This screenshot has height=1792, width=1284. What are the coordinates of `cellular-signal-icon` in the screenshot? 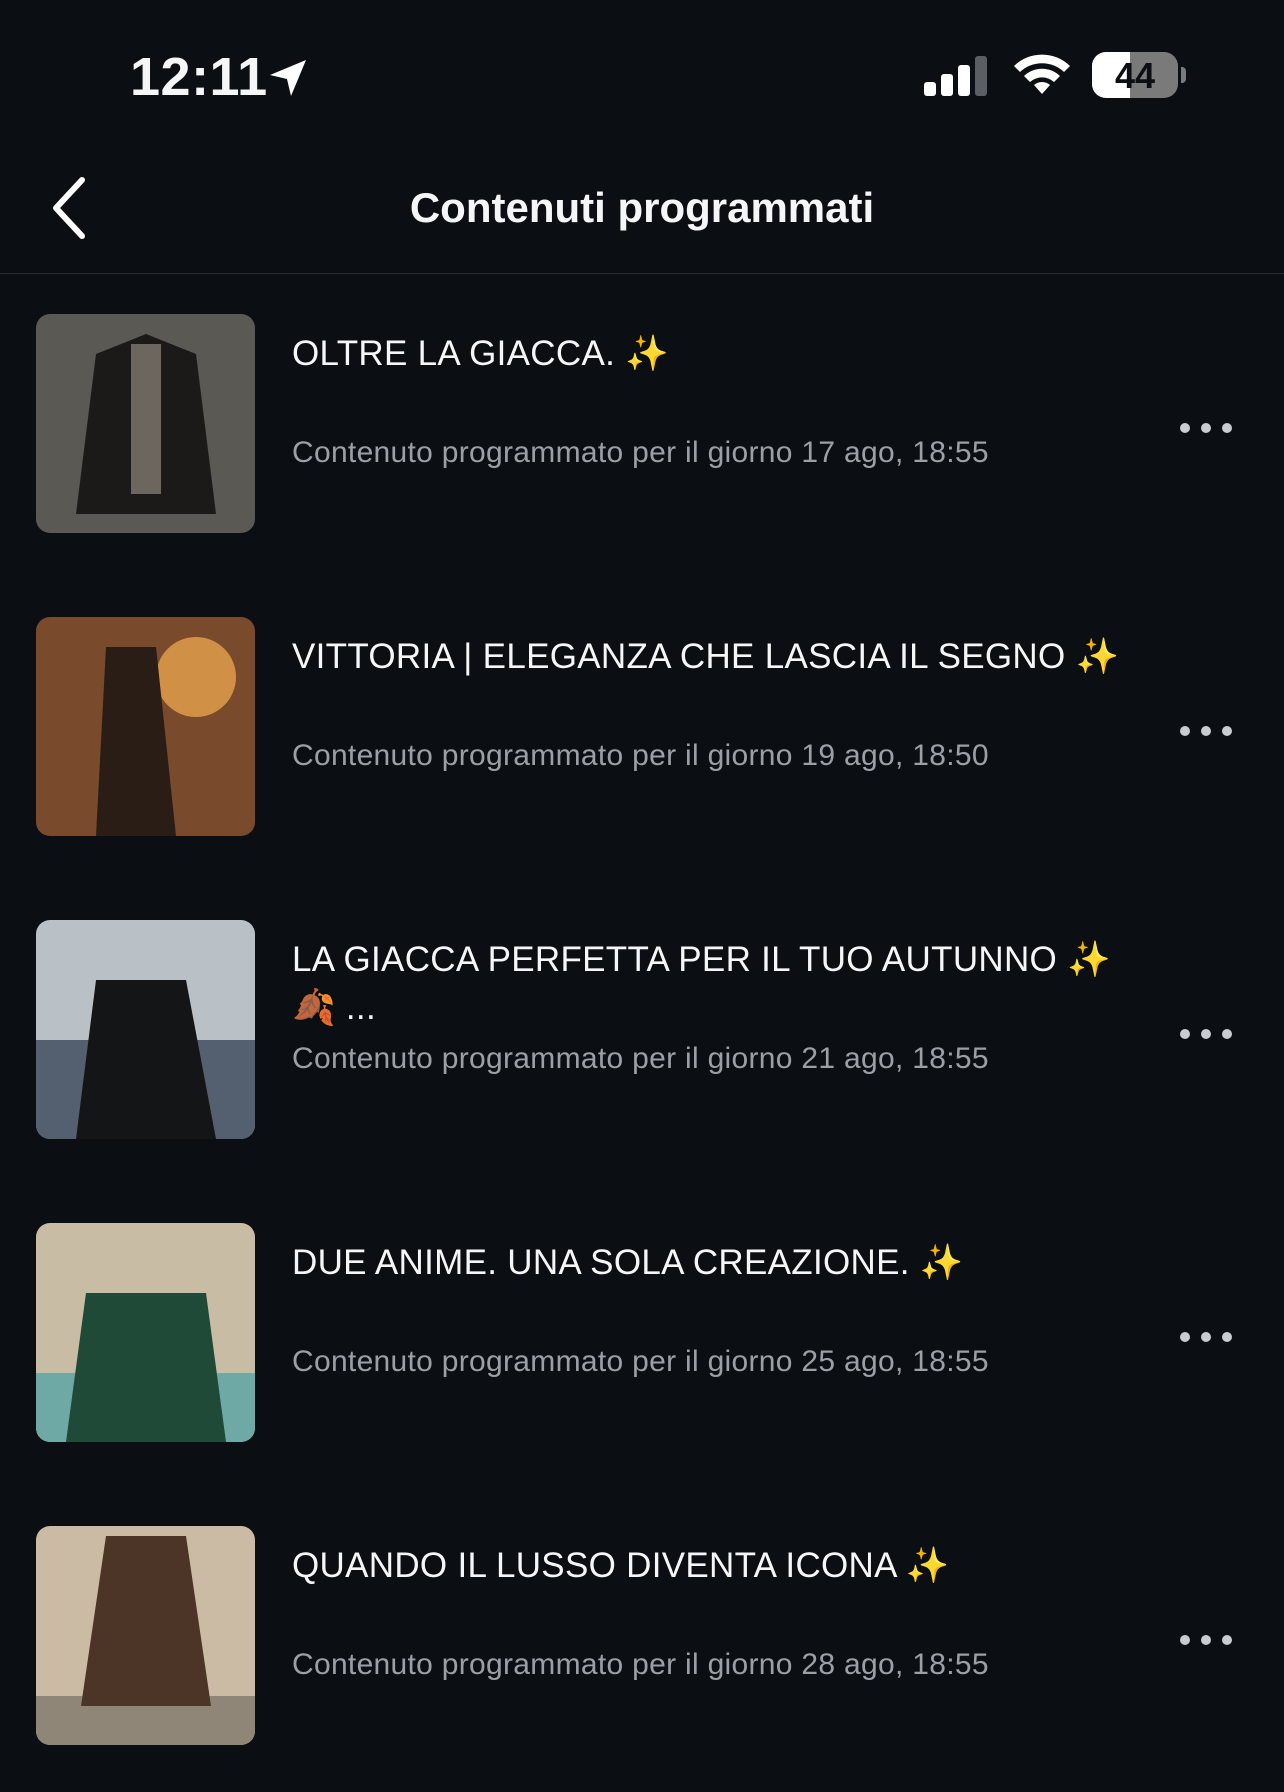 It's located at (955, 76).